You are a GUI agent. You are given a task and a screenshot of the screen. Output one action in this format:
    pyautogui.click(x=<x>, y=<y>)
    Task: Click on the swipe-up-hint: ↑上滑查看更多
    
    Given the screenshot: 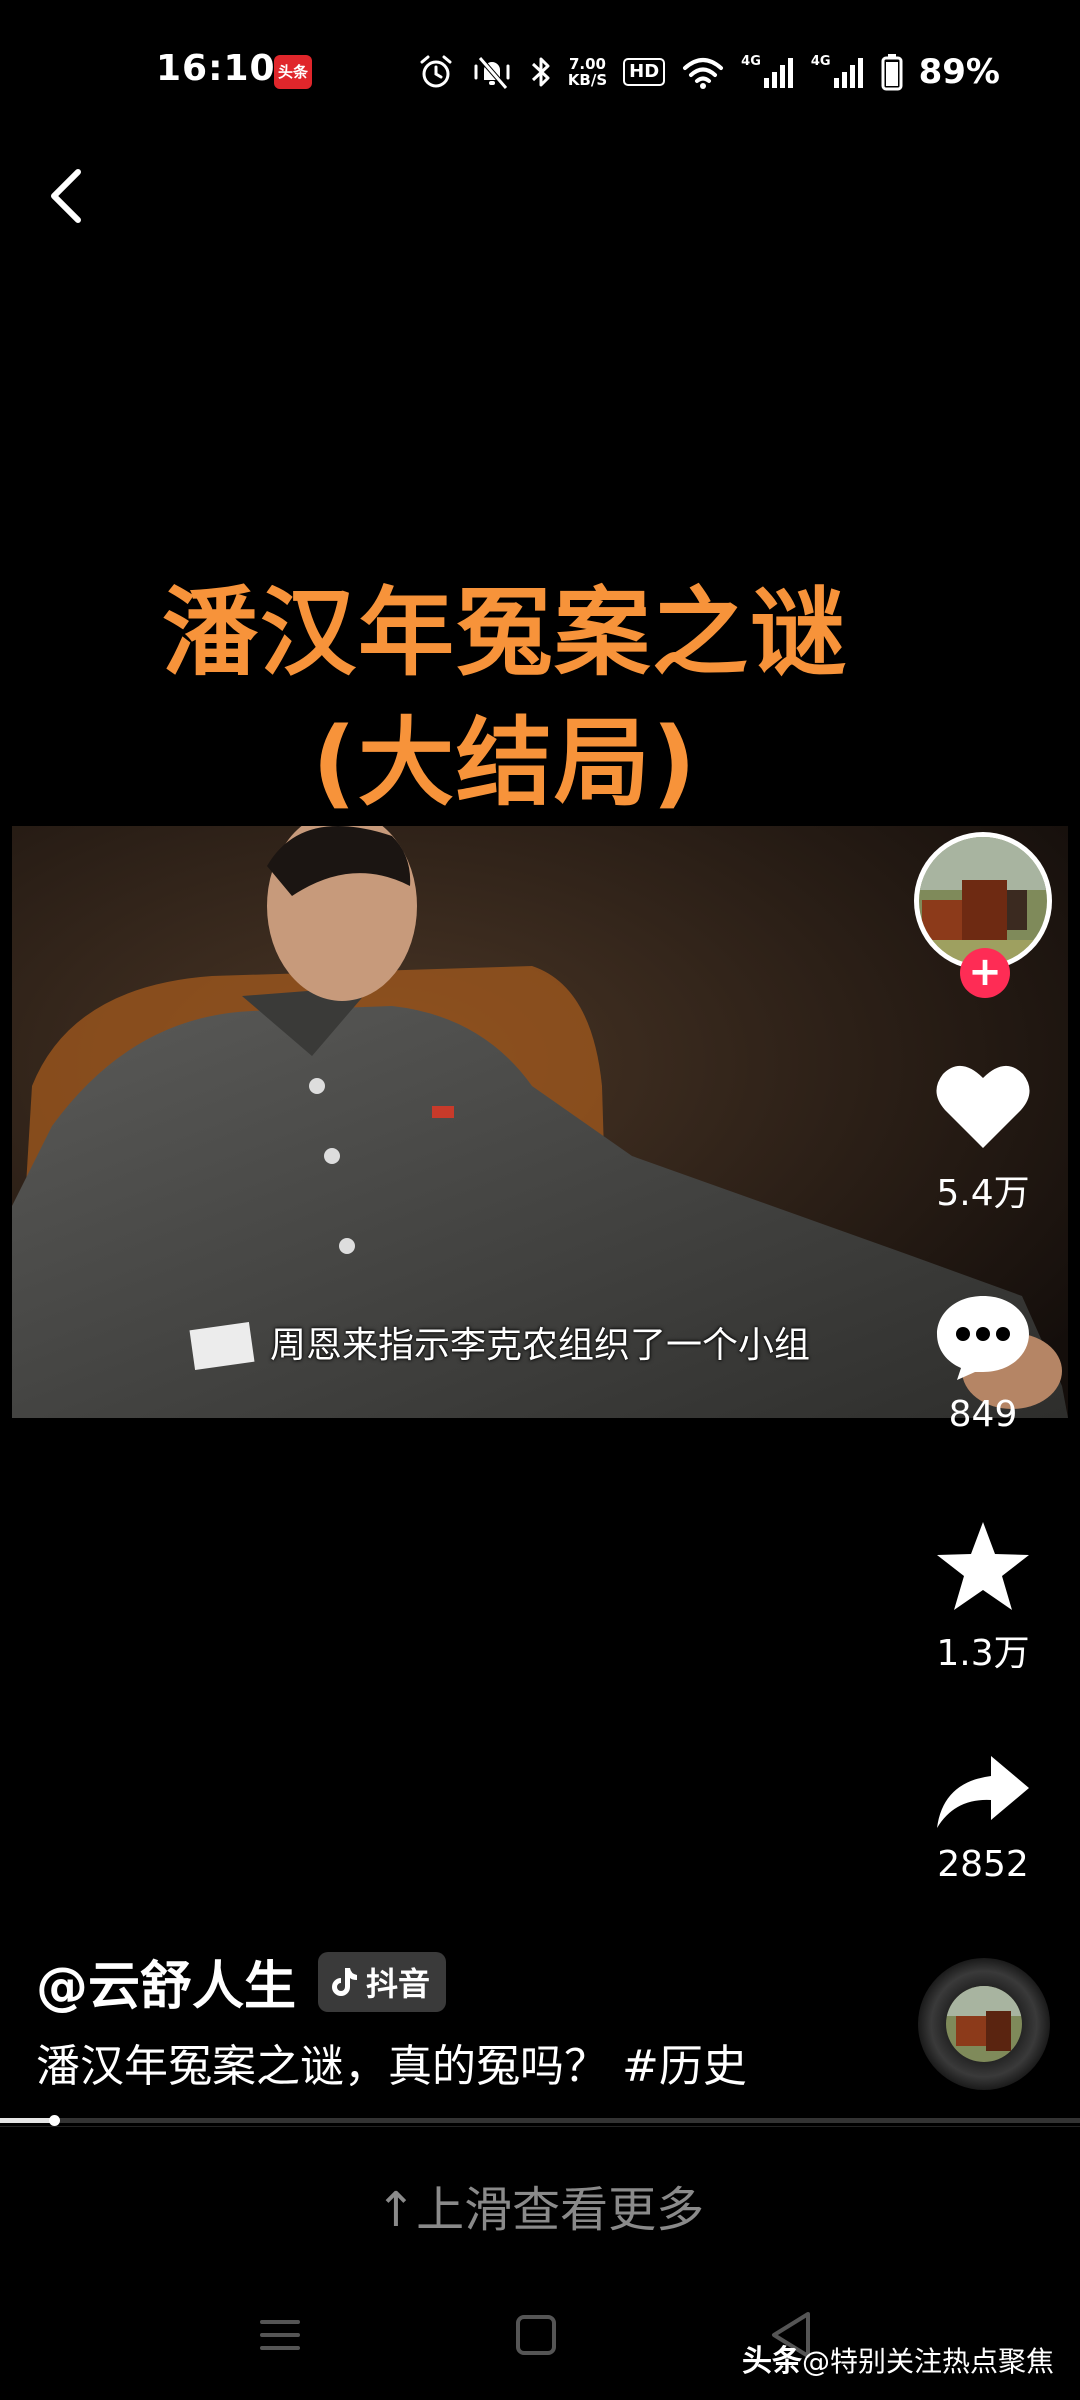 What is the action you would take?
    pyautogui.click(x=540, y=2205)
    